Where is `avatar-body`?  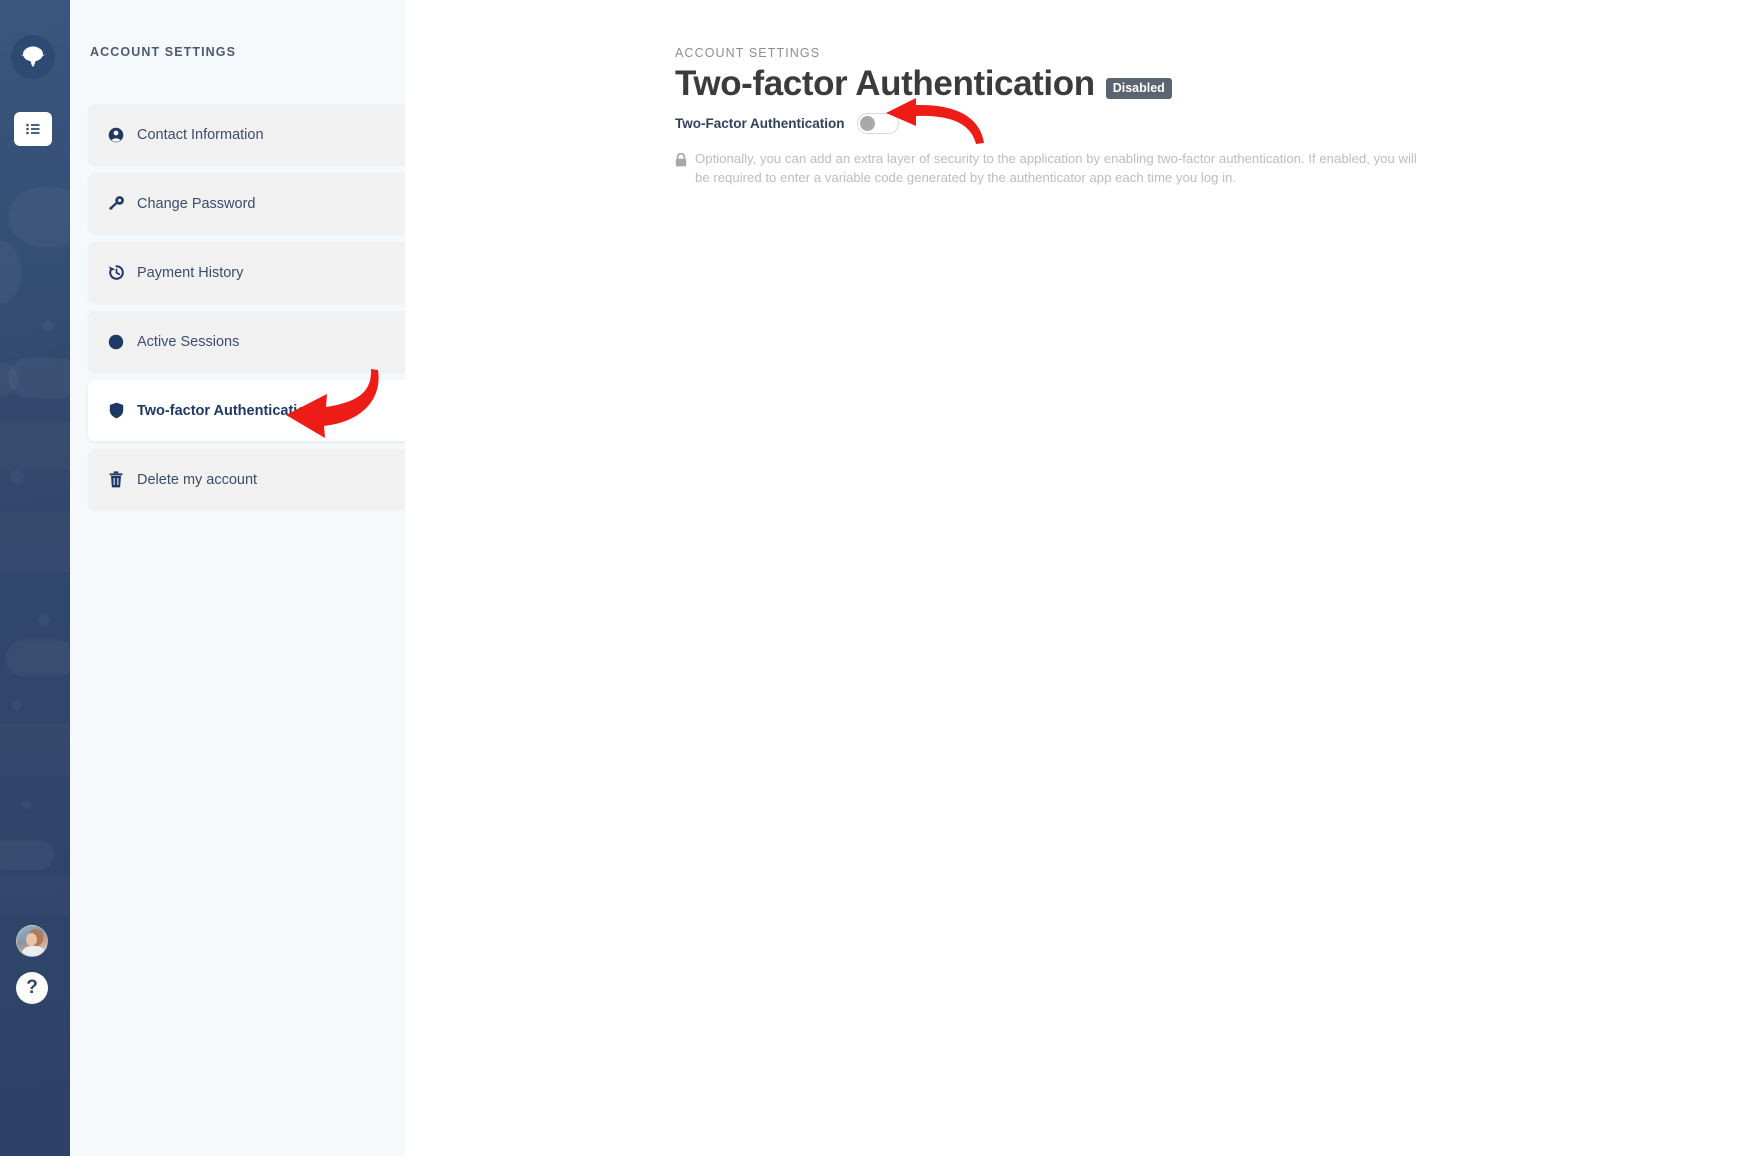 avatar-body is located at coordinates (33, 951).